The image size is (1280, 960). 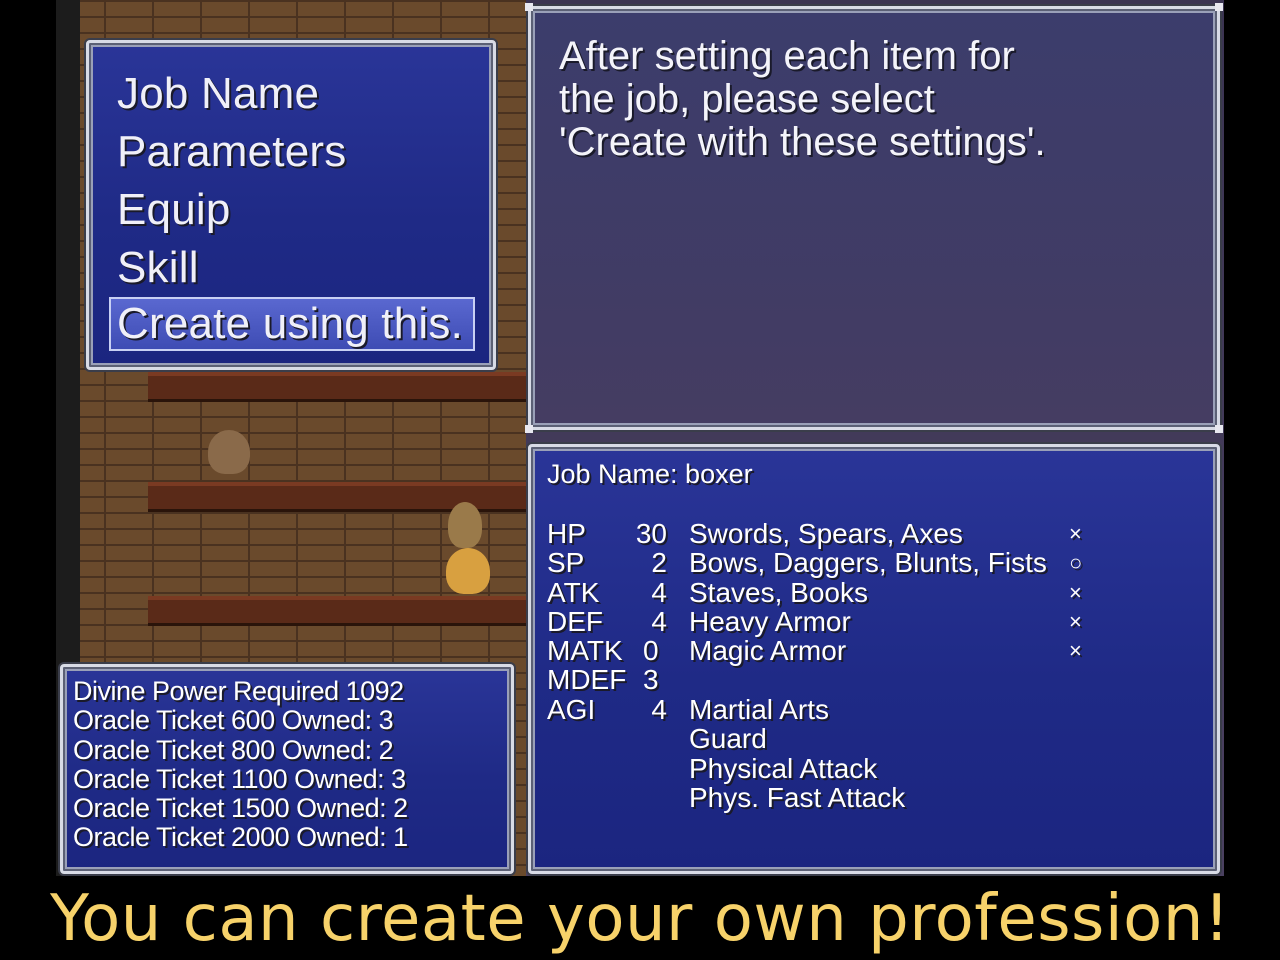 What do you see at coordinates (826, 533) in the screenshot?
I see `equipment-label: Swords, Spears, Axes` at bounding box center [826, 533].